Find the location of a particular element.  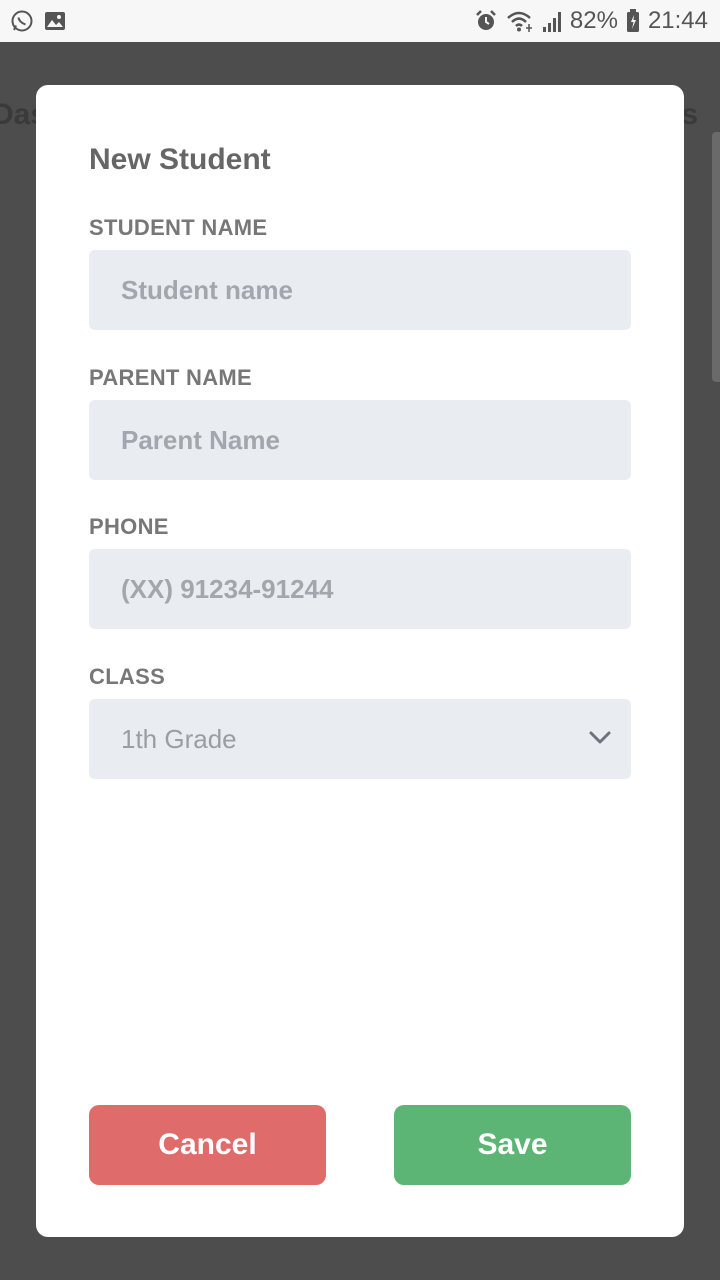

class-select: 1th Grade is located at coordinates (360, 739).